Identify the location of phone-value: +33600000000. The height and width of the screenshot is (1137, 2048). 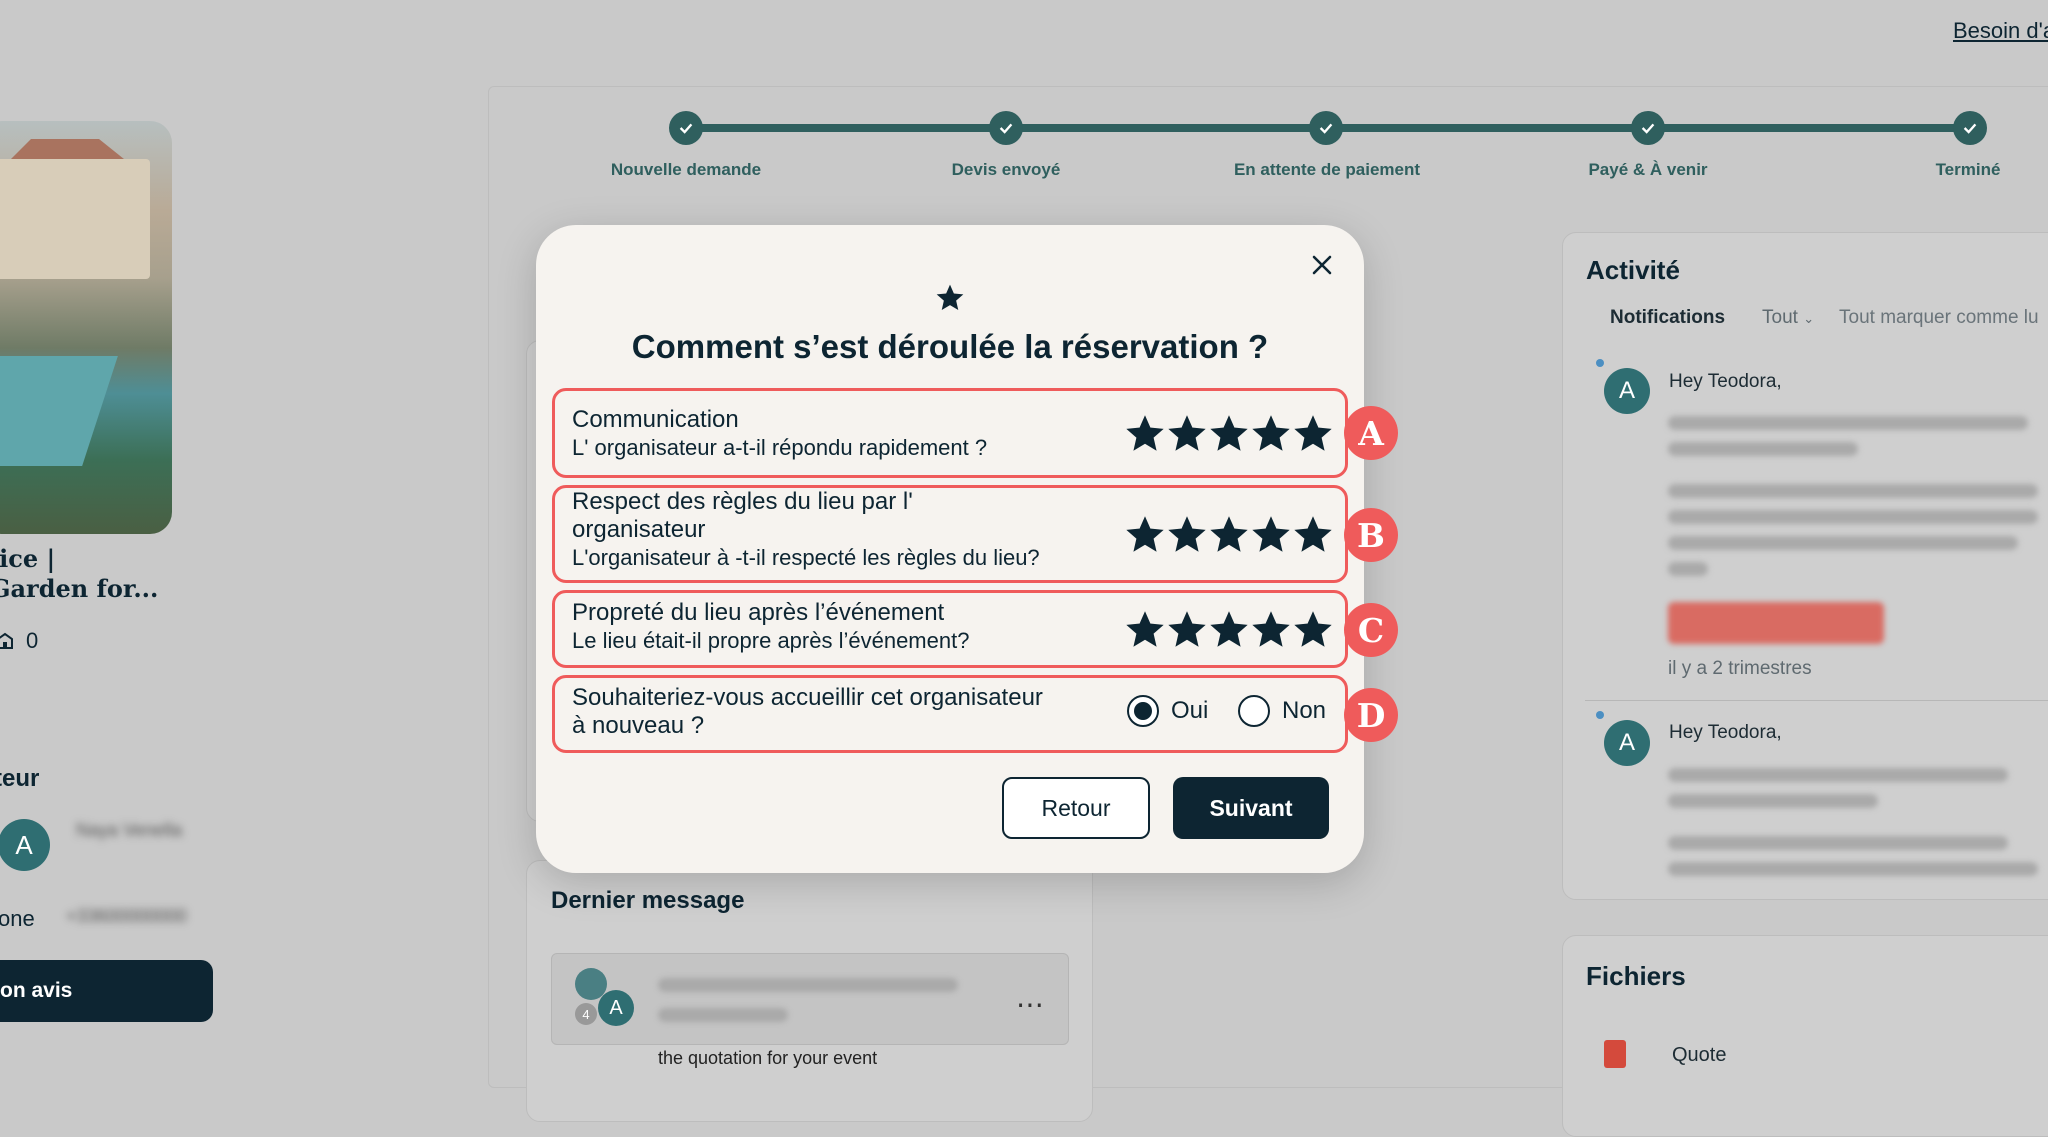
(126, 916).